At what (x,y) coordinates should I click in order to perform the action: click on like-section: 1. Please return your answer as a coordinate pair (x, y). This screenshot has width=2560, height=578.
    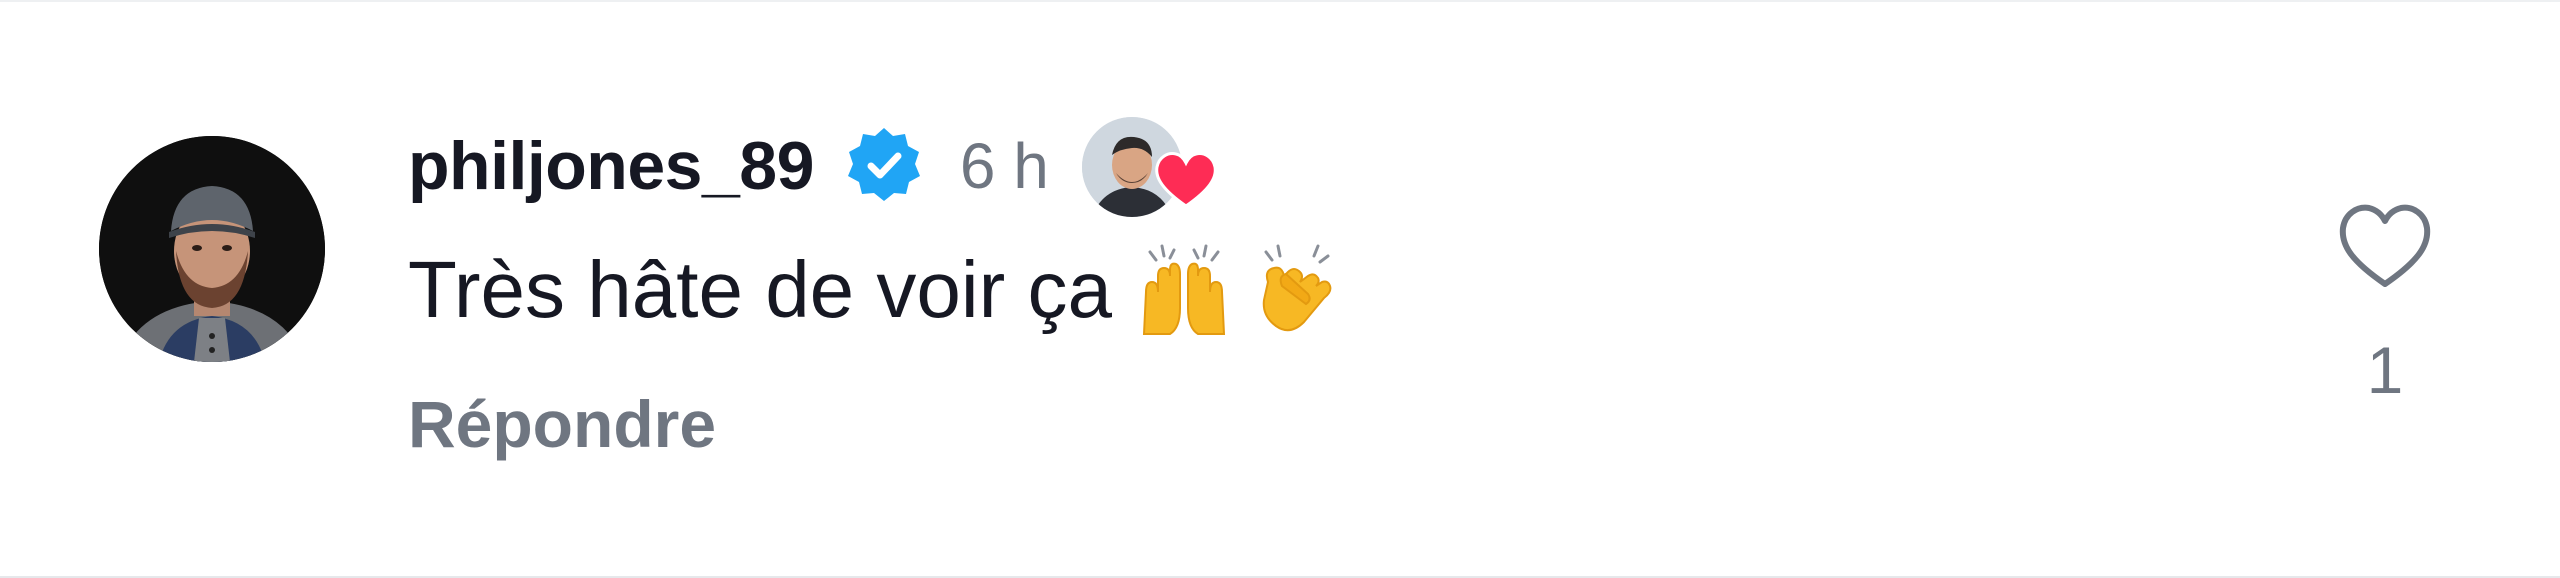
    Looking at the image, I should click on (2385, 305).